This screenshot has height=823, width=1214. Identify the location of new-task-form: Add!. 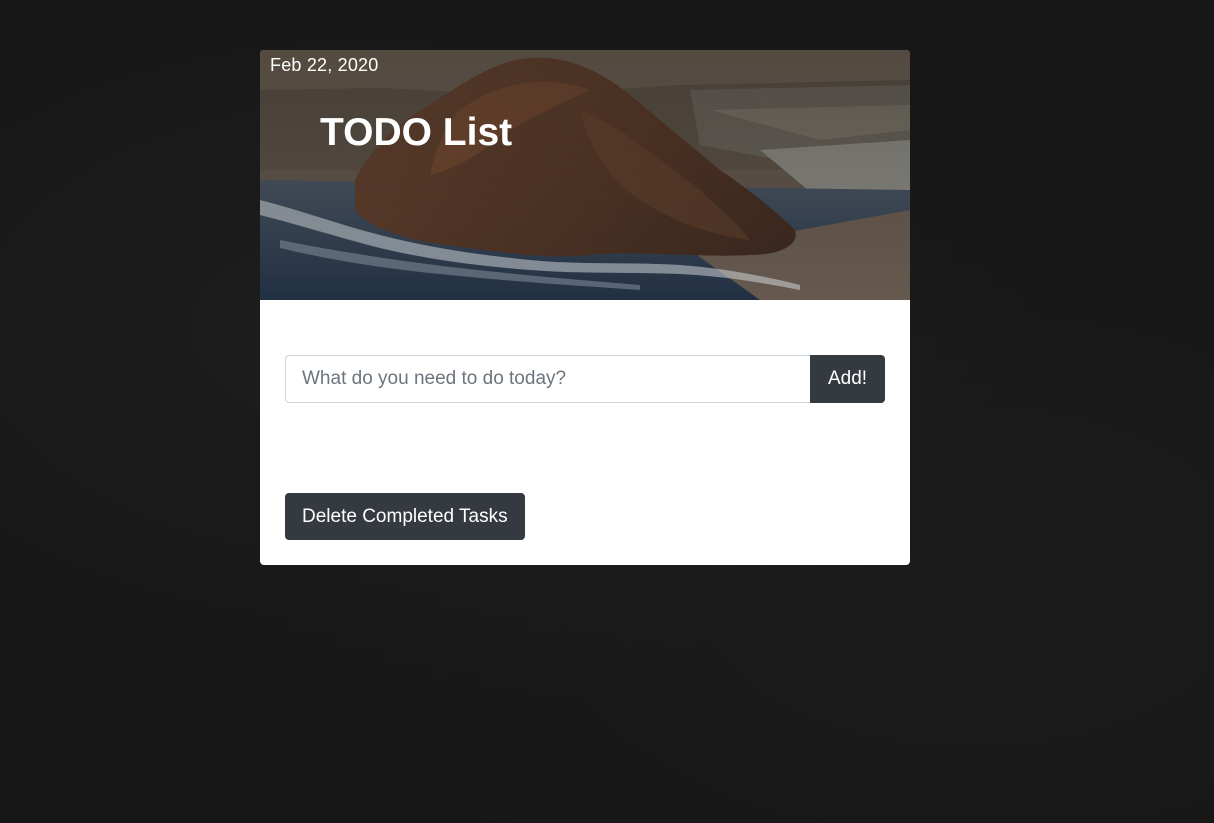
(585, 379).